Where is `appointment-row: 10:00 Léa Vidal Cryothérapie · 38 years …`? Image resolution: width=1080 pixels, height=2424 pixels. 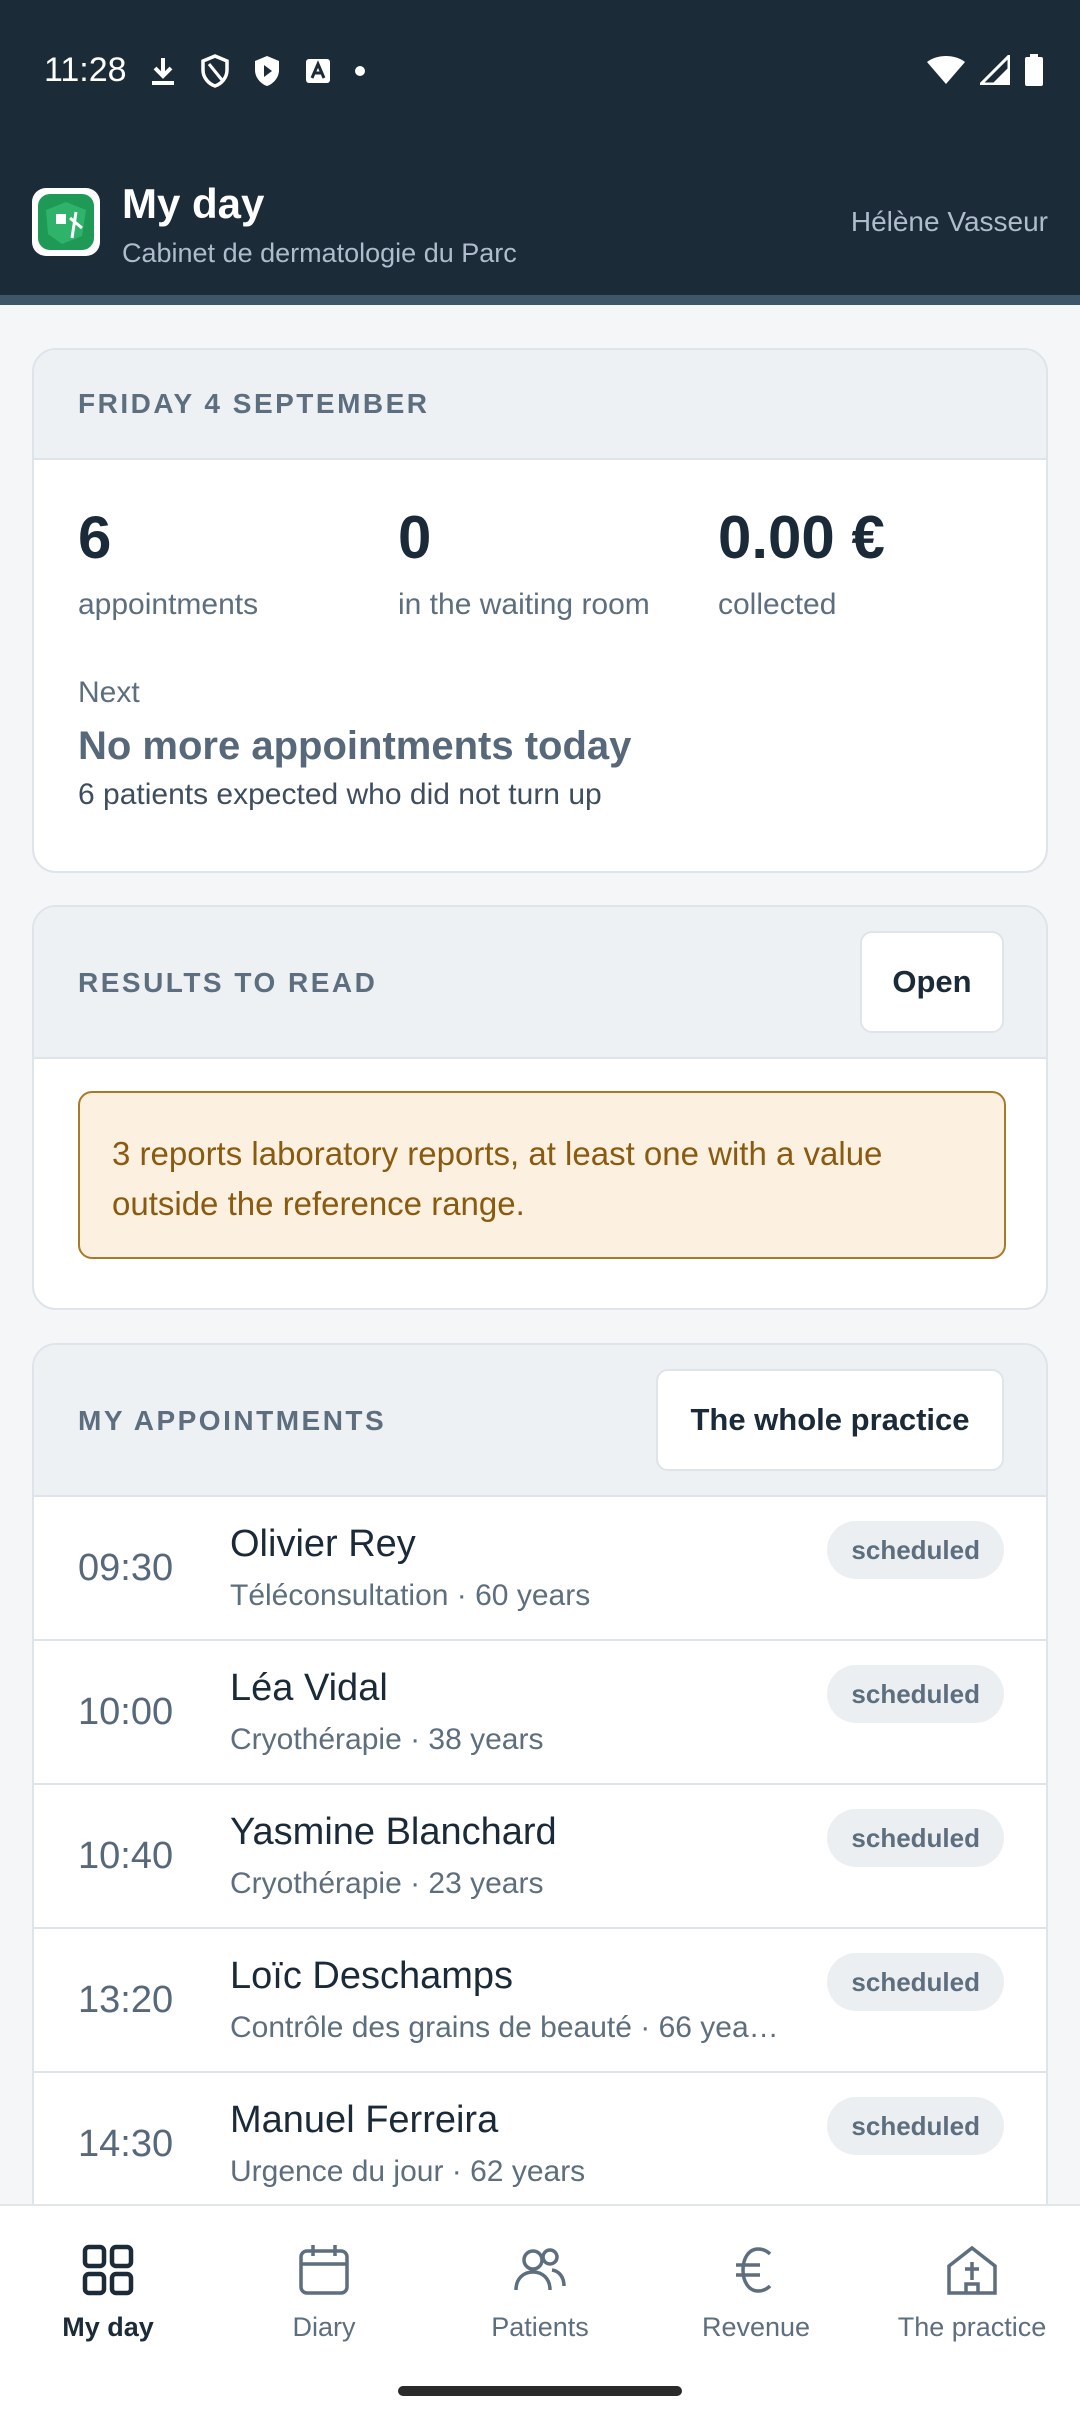 appointment-row: 10:00 Léa Vidal Cryothérapie · 38 years … is located at coordinates (540, 1713).